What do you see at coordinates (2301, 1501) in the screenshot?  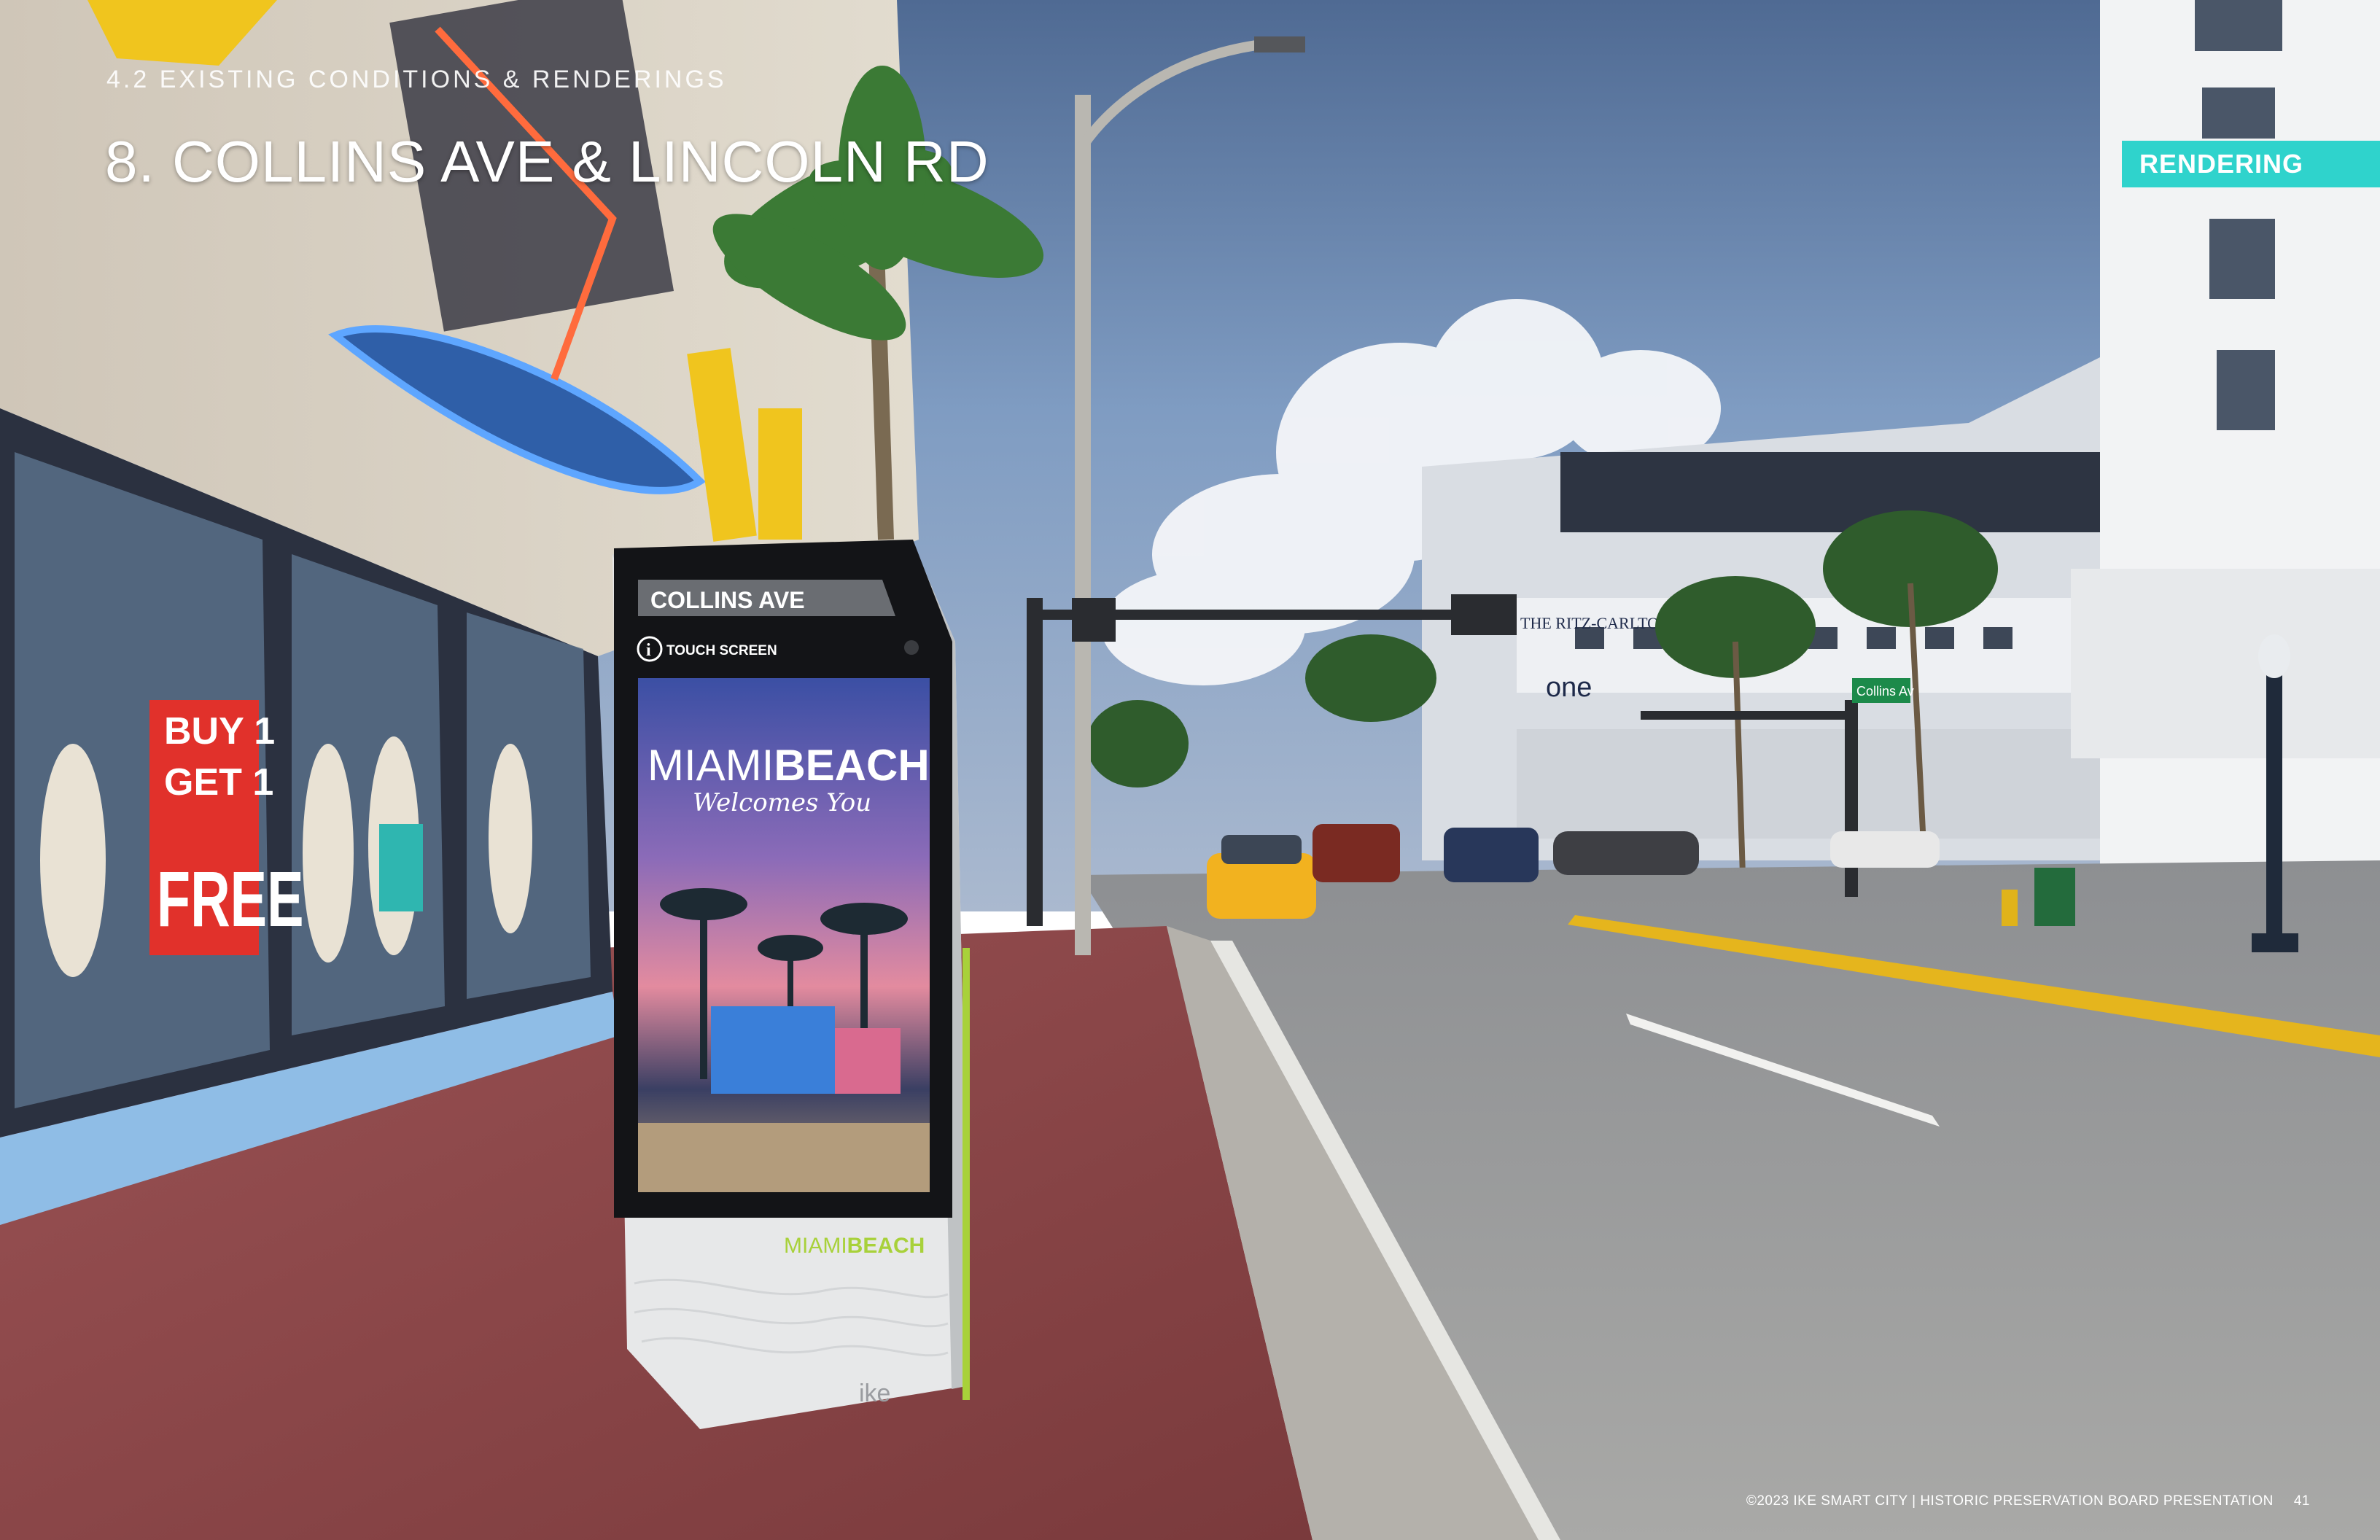 I see `page-number: 41` at bounding box center [2301, 1501].